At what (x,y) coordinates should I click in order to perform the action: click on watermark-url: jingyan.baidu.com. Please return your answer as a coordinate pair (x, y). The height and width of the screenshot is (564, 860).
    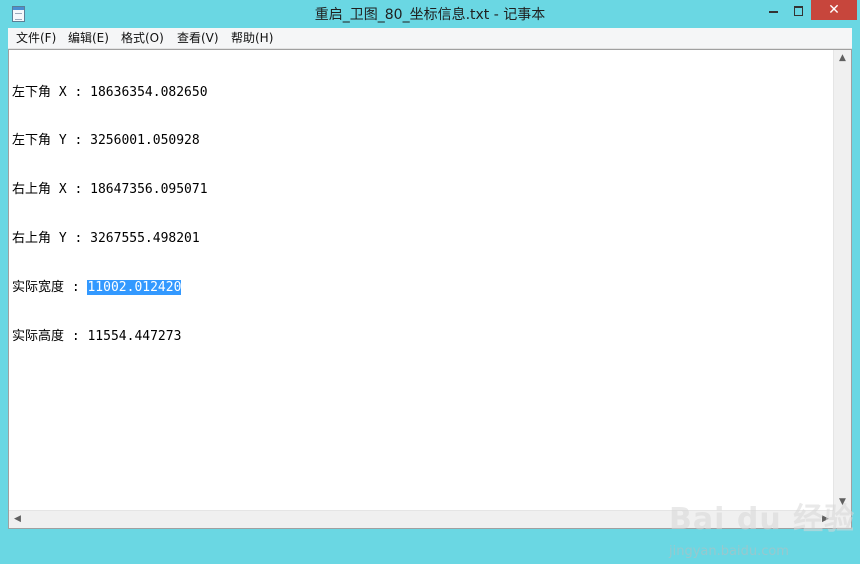
    Looking at the image, I should click on (729, 551).